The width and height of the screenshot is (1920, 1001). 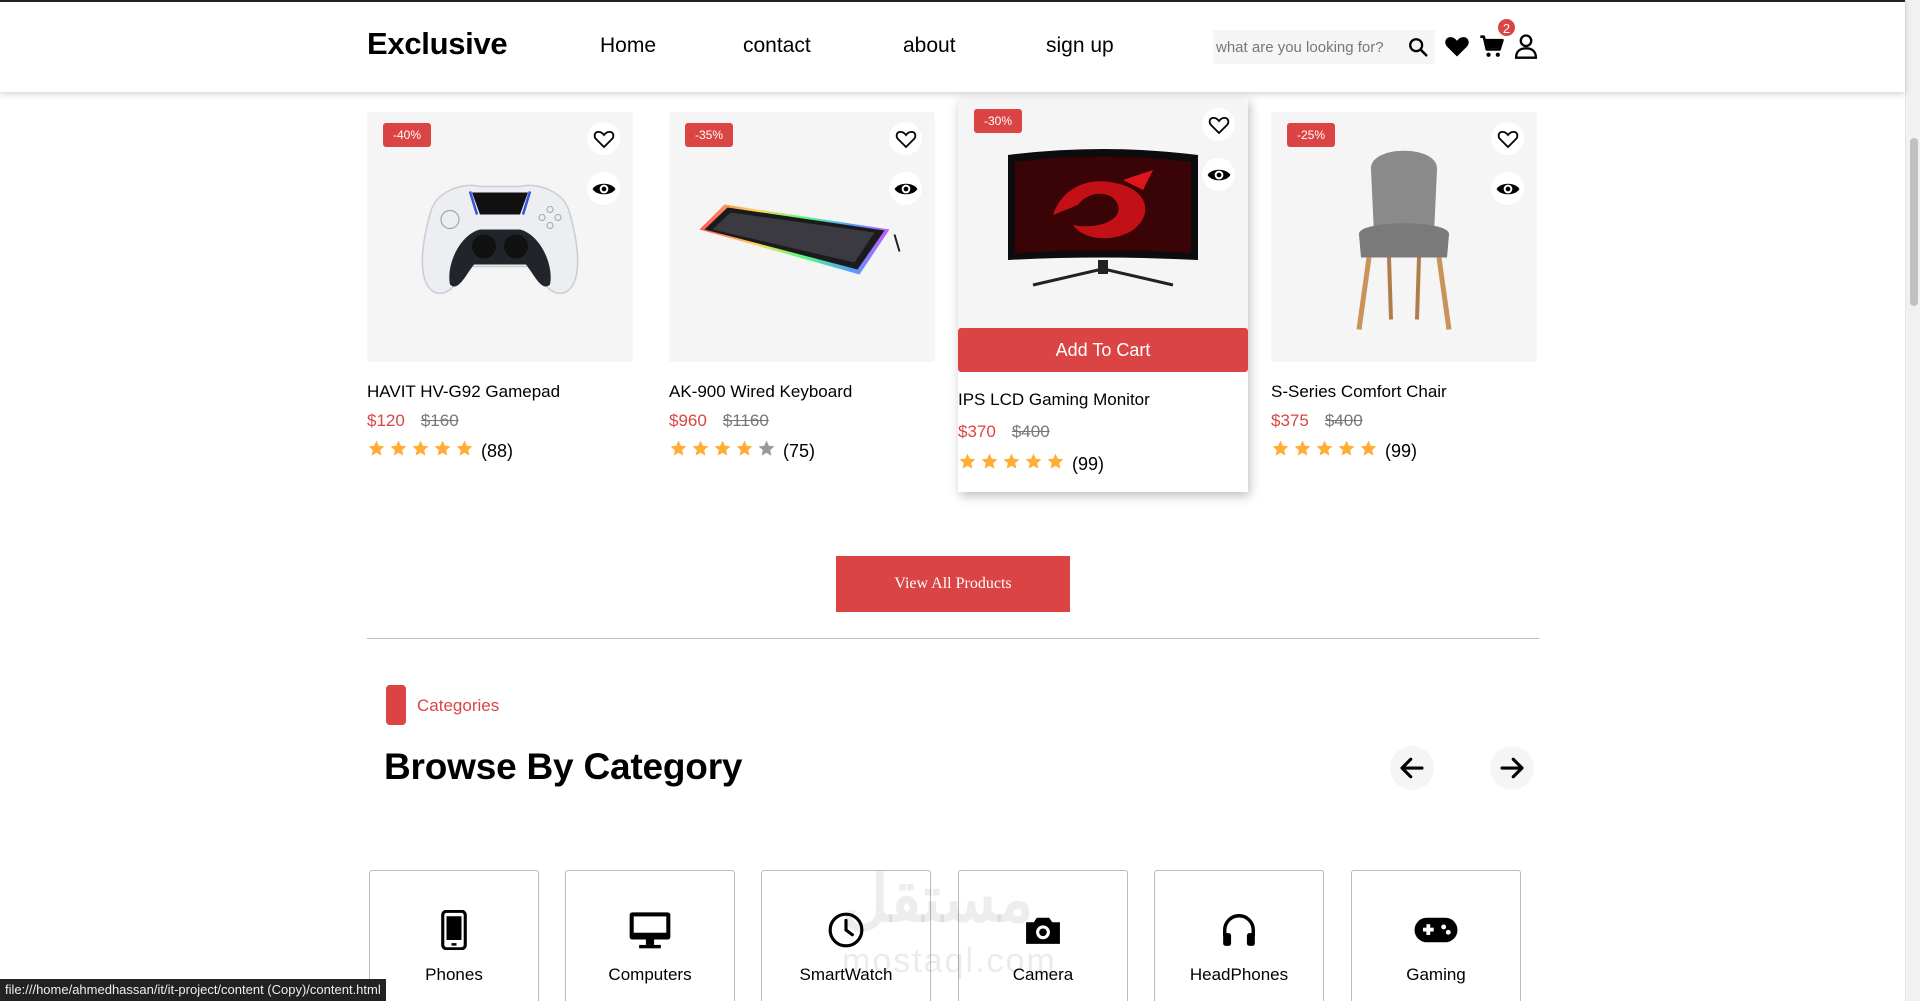 I want to click on category-card-headphones: HeadPhones, so click(x=1239, y=935).